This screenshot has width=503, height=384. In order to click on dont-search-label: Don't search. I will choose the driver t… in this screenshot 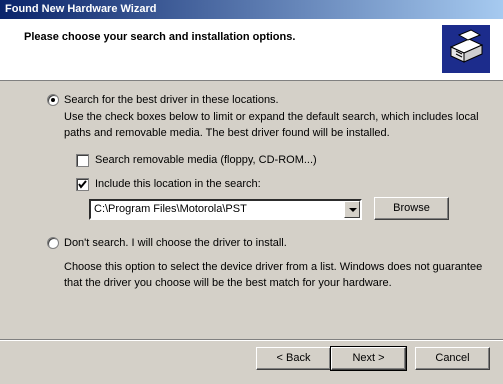, I will do `click(175, 243)`.